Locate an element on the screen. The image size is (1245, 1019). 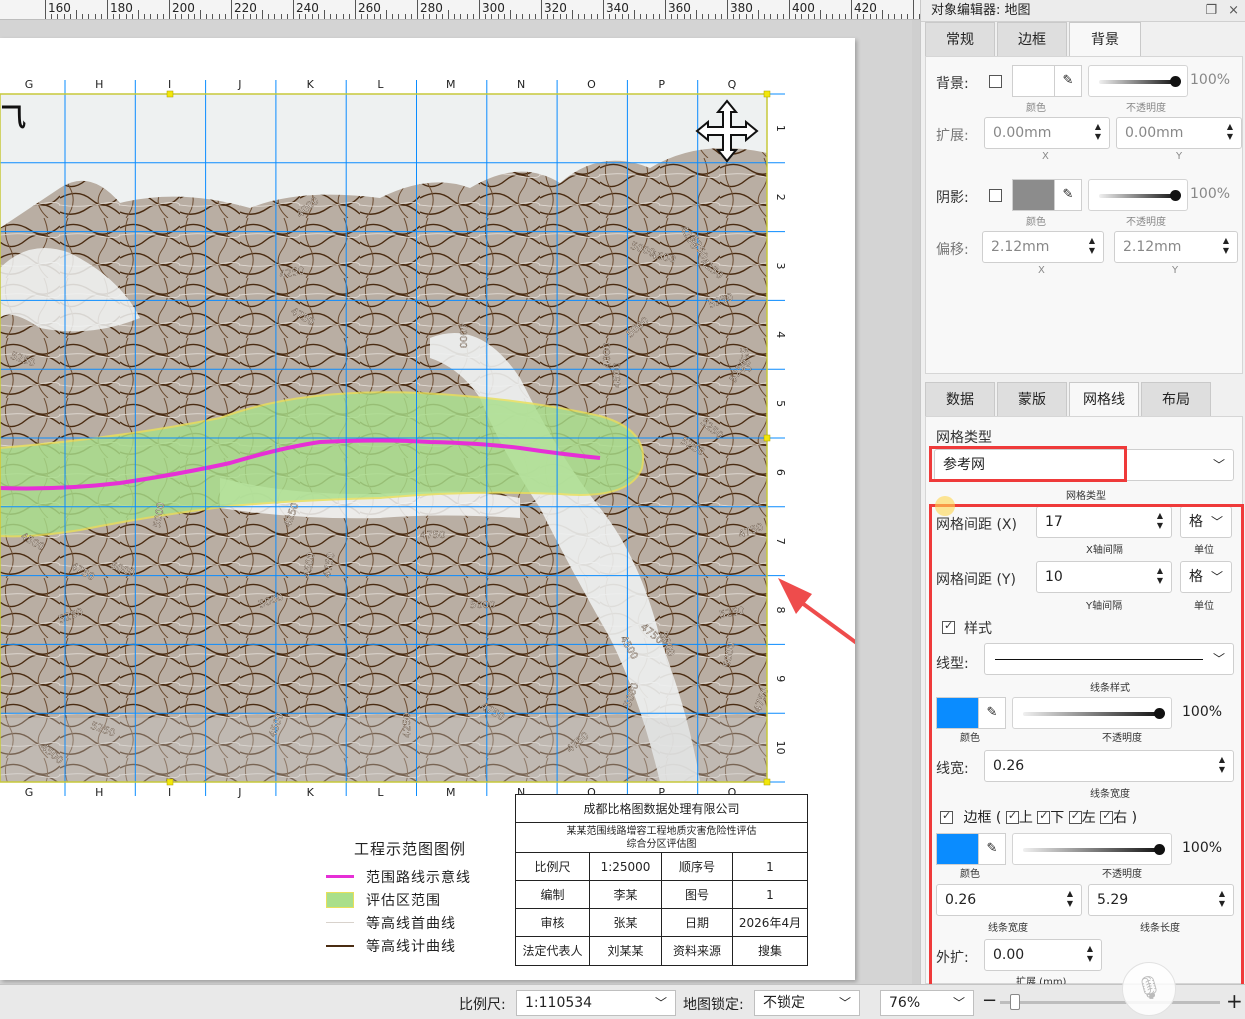
map-lock-select: 不锁定 ﹀ is located at coordinates (807, 1003).